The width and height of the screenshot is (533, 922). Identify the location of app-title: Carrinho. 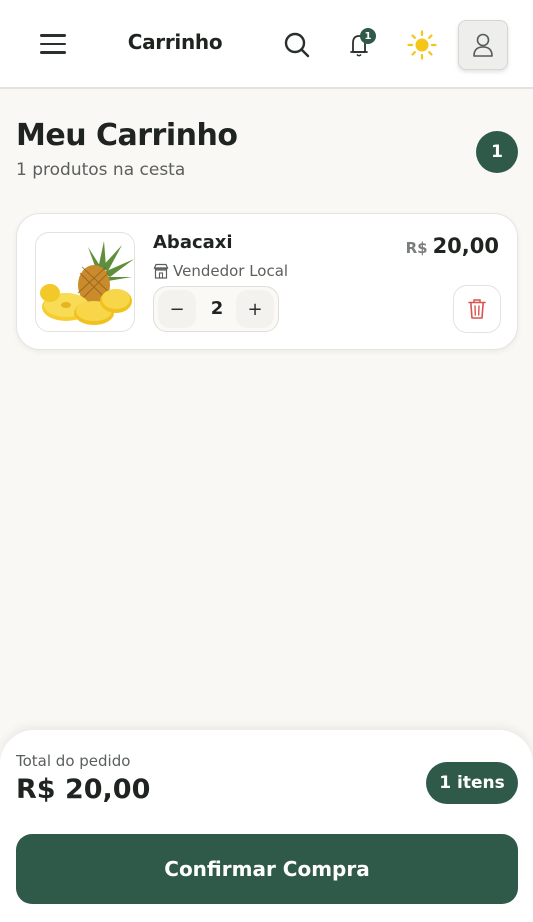
(175, 42).